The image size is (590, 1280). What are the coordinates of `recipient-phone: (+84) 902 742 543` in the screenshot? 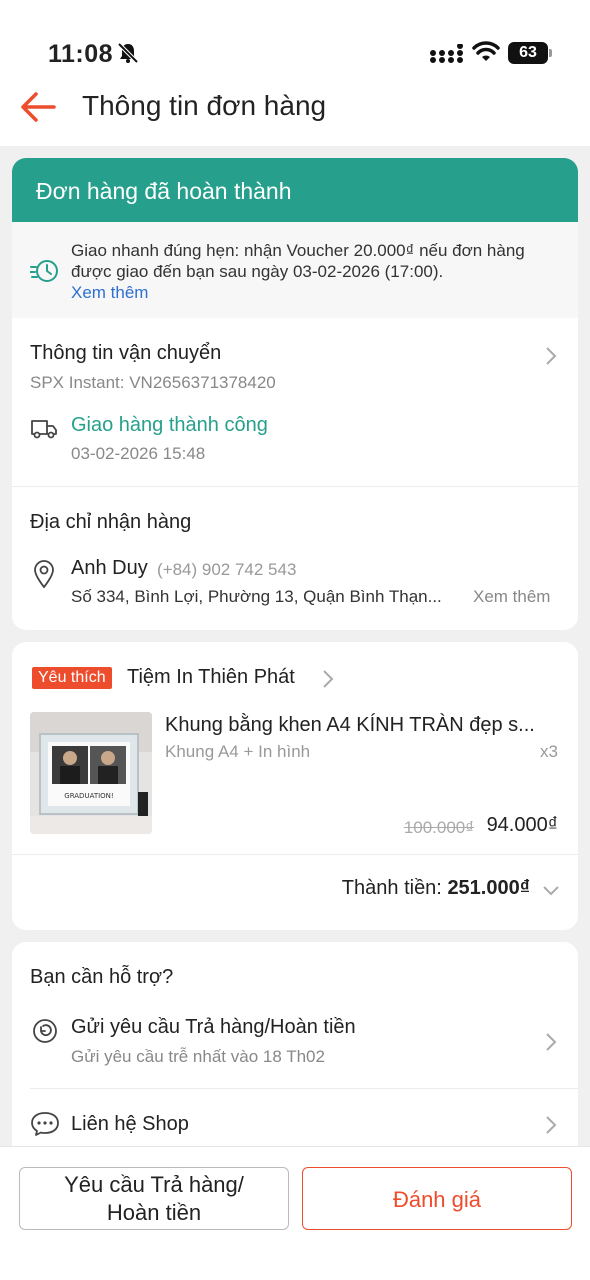 It's located at (227, 569).